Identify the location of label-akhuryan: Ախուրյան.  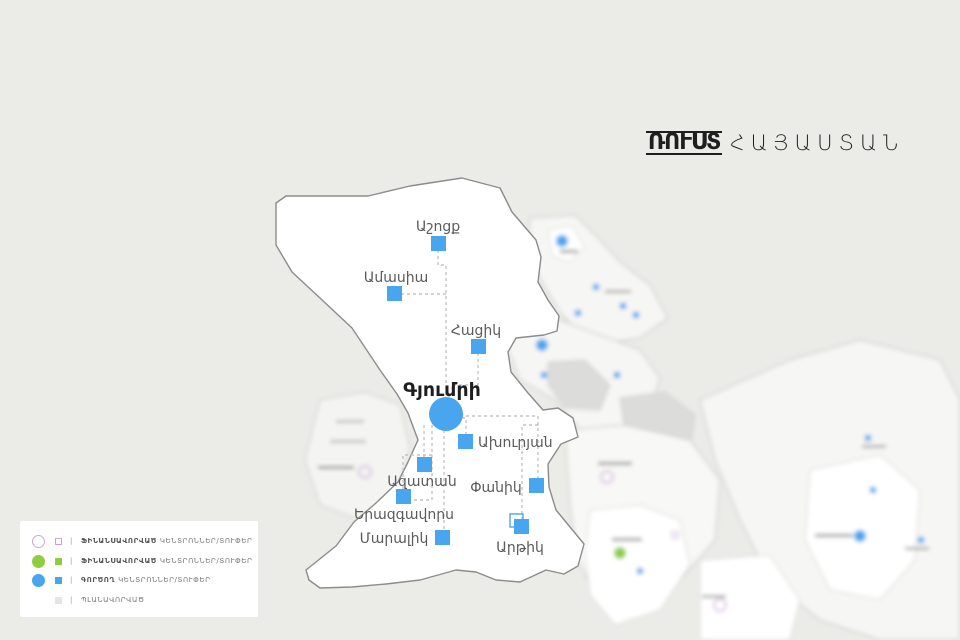
(515, 443).